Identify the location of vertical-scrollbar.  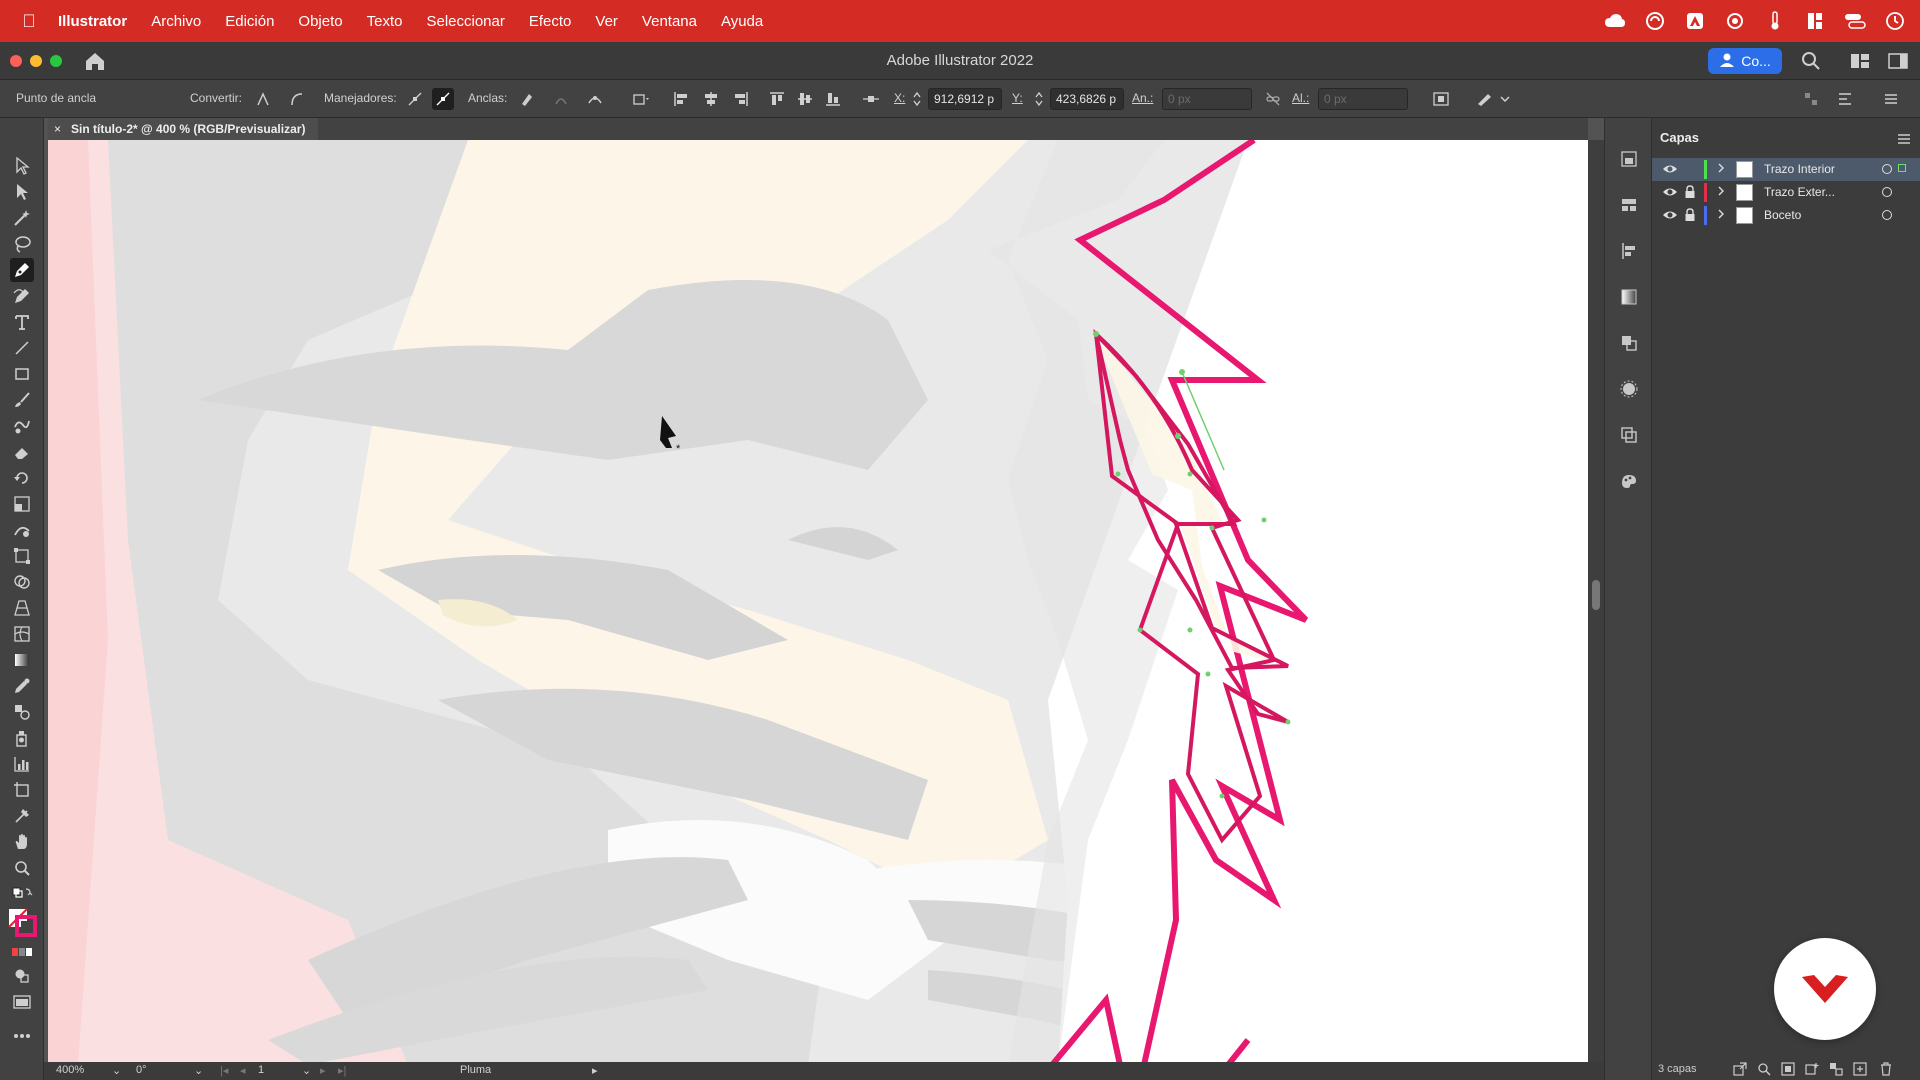
(1596, 602).